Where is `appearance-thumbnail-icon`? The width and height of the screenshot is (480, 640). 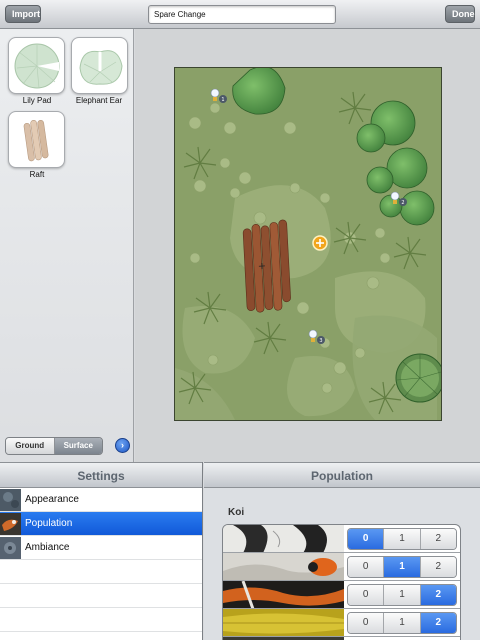 appearance-thumbnail-icon is located at coordinates (10, 499).